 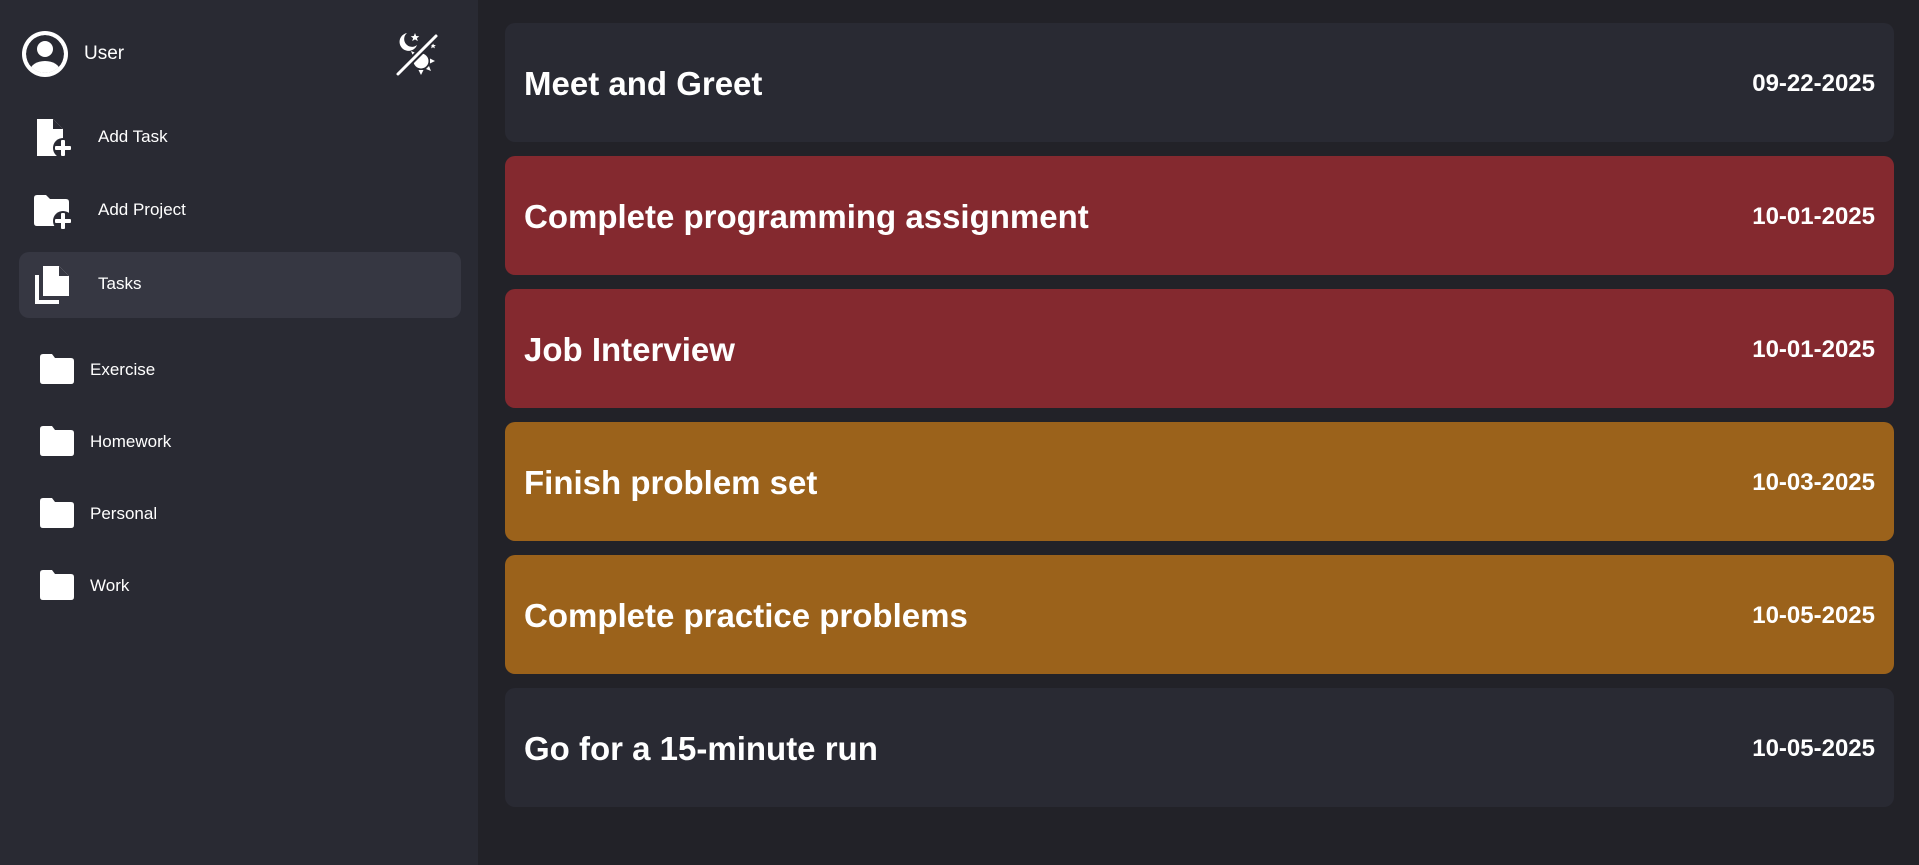 I want to click on task-card: Job Interview 10-01-2025, so click(x=1199, y=348).